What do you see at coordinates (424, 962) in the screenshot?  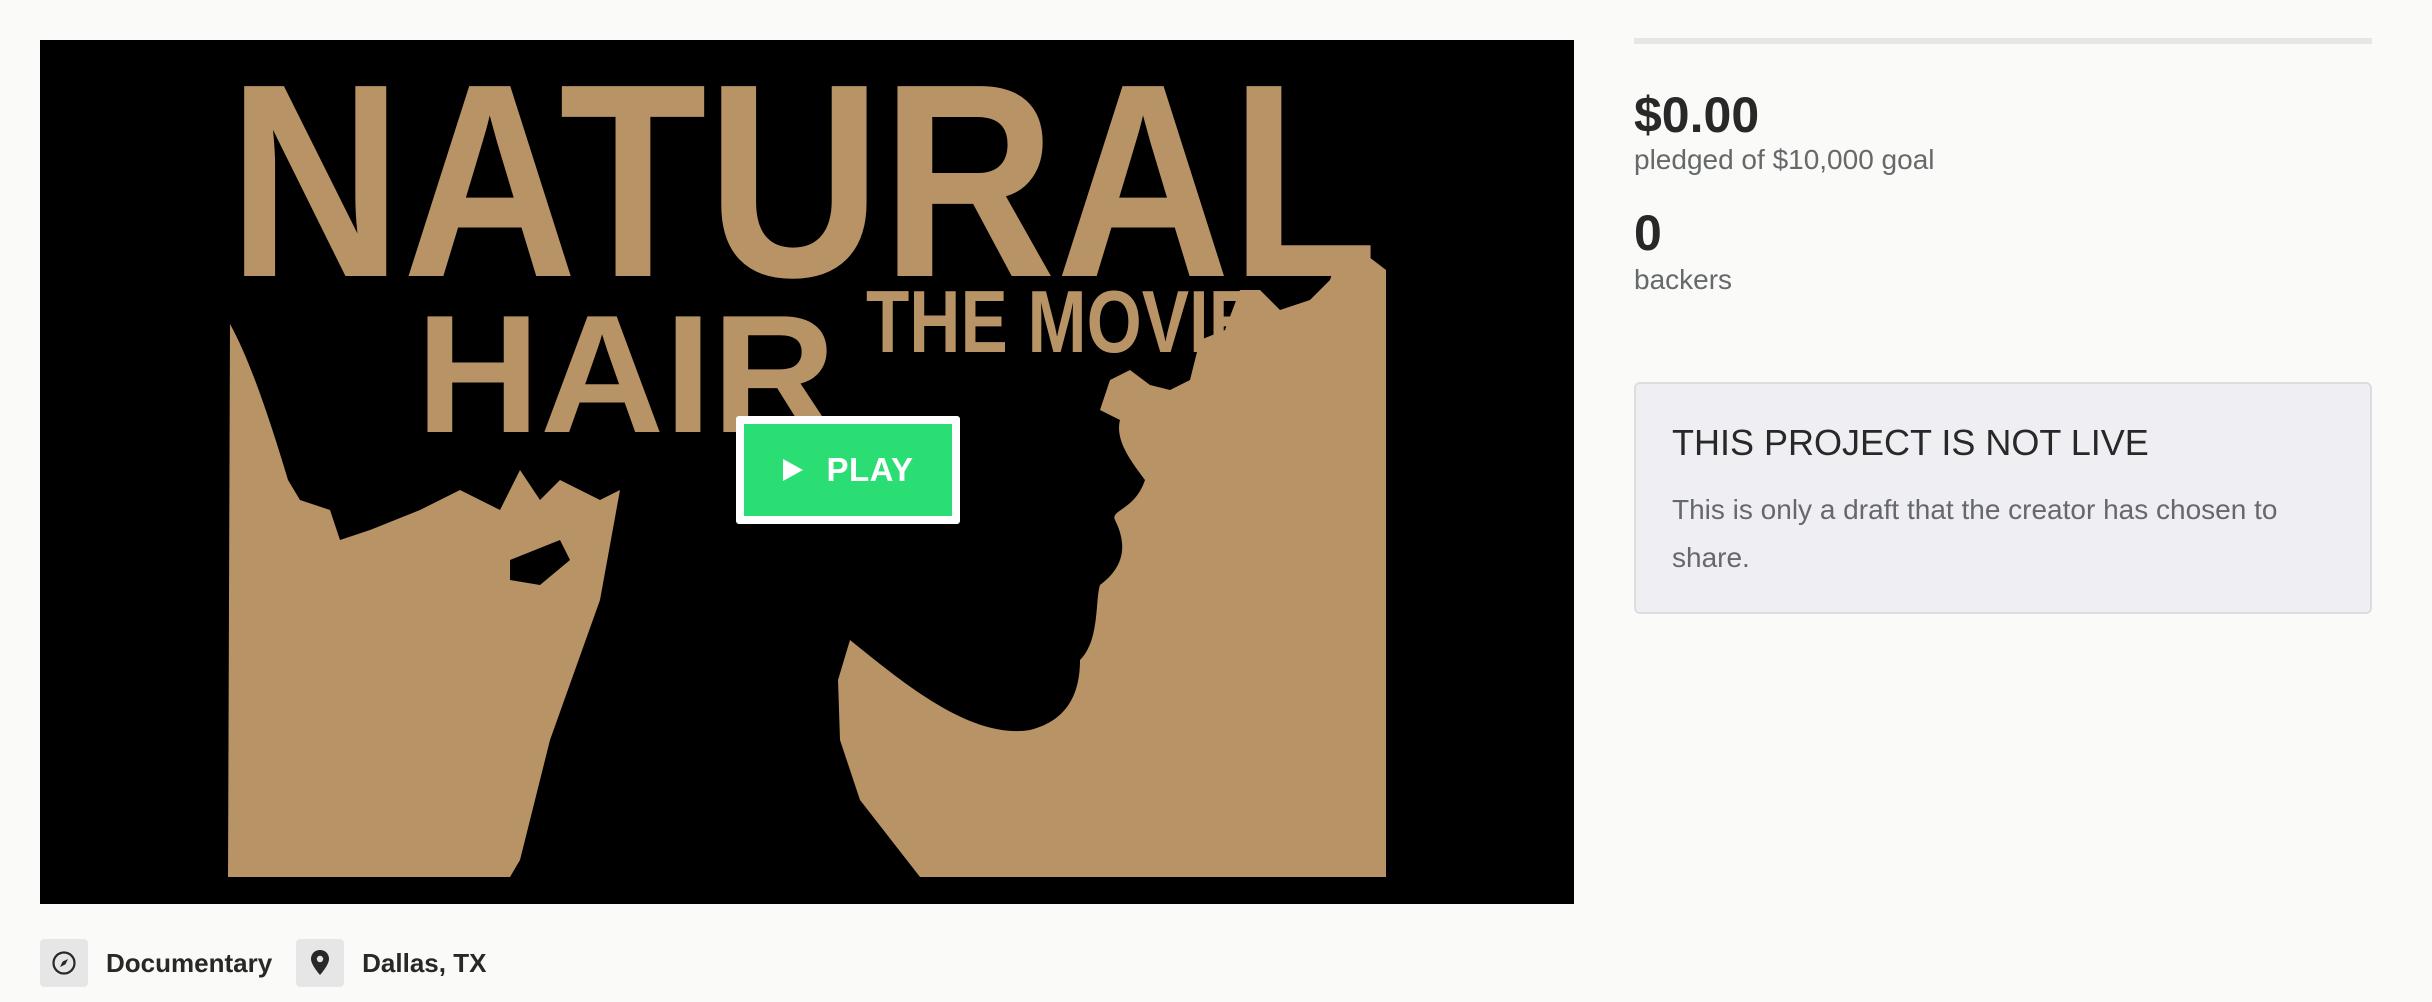 I see `location-label: Dallas, TX` at bounding box center [424, 962].